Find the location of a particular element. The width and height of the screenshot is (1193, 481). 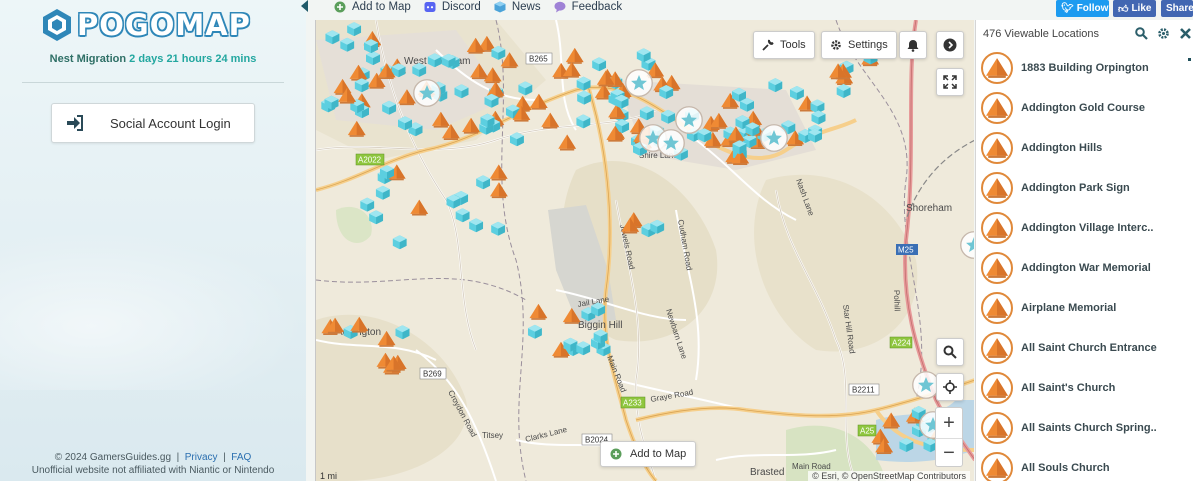

place-label-brasted: Brasted is located at coordinates (767, 472).